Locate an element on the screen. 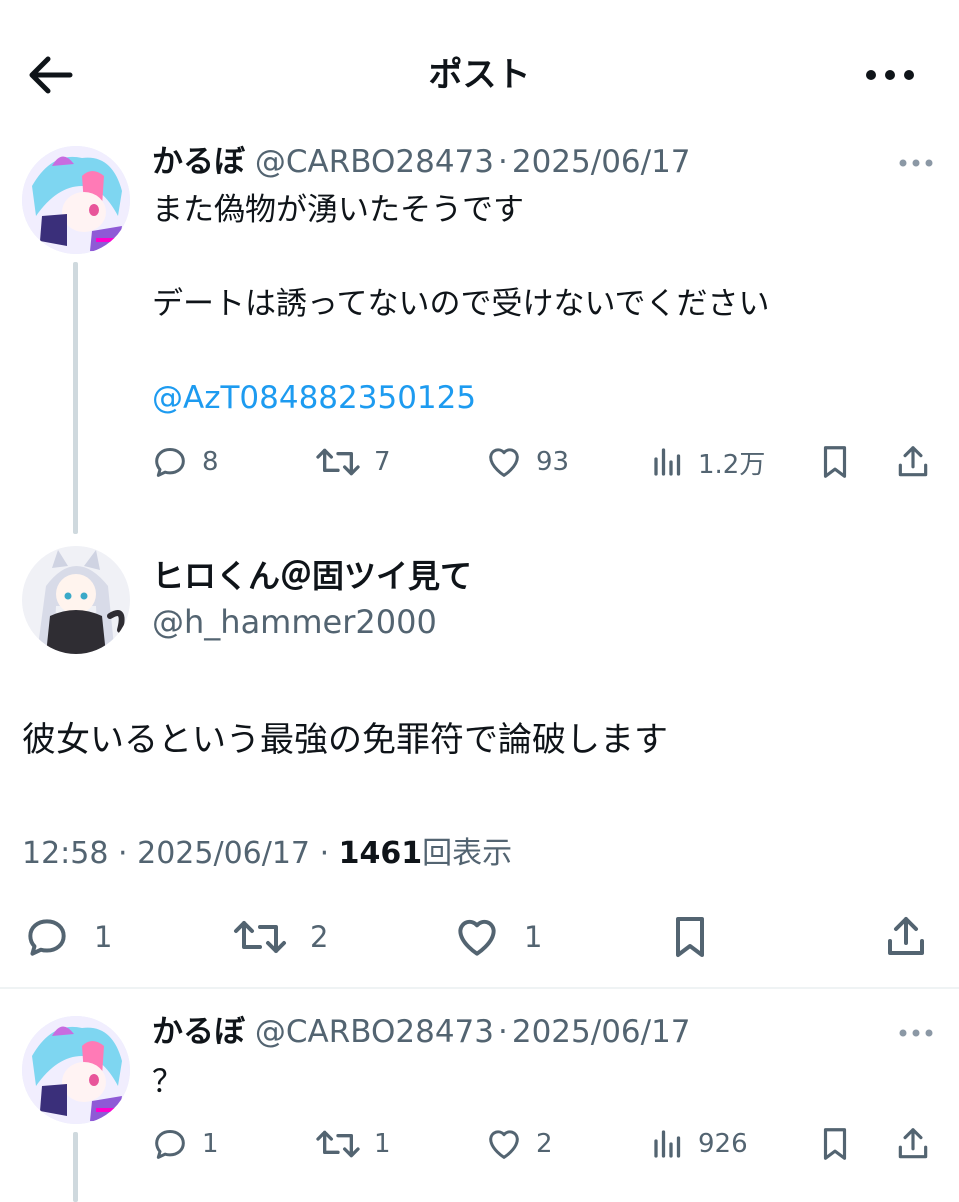 The width and height of the screenshot is (959, 1202). tweet-time: 12:58 is located at coordinates (65, 853).